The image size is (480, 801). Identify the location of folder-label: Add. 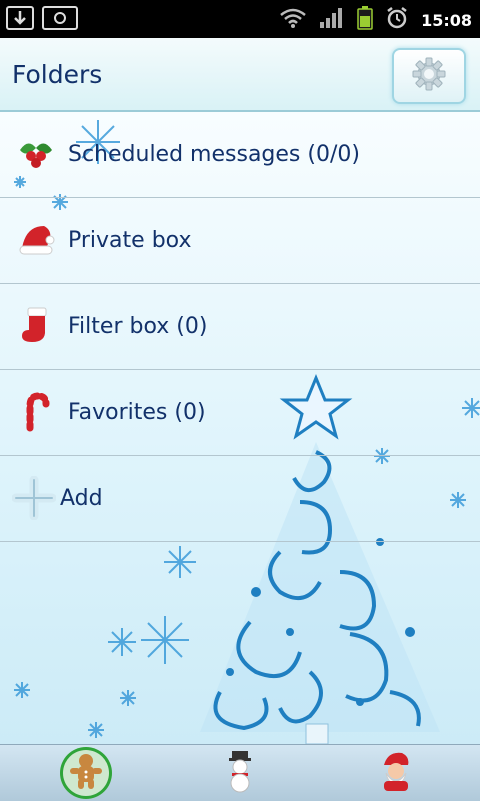
(81, 498).